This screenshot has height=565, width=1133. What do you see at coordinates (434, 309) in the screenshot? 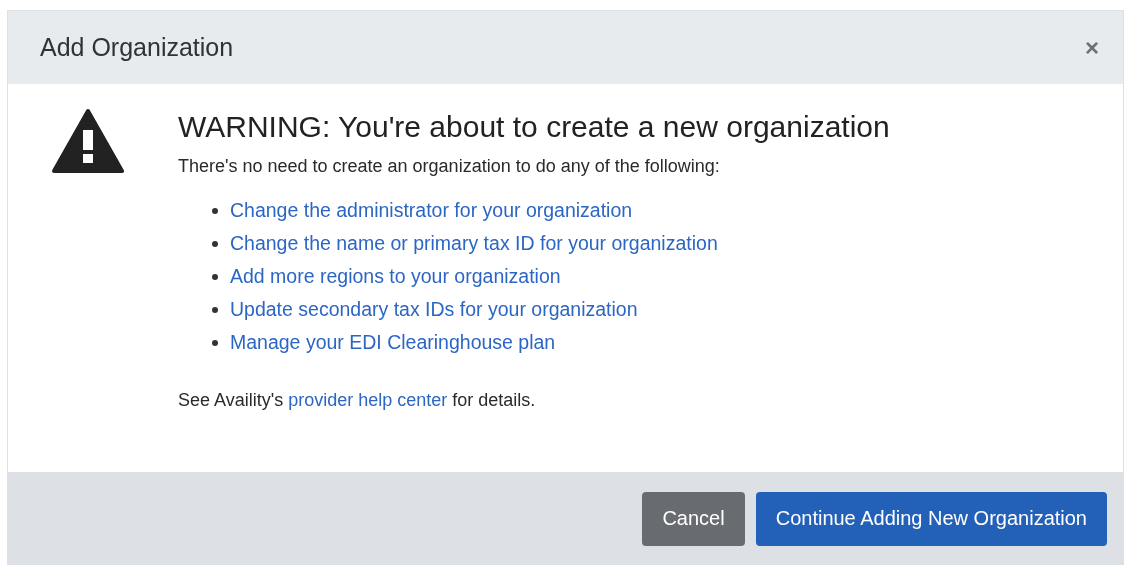
I see `help-link: Update secondary tax IDs for your organization` at bounding box center [434, 309].